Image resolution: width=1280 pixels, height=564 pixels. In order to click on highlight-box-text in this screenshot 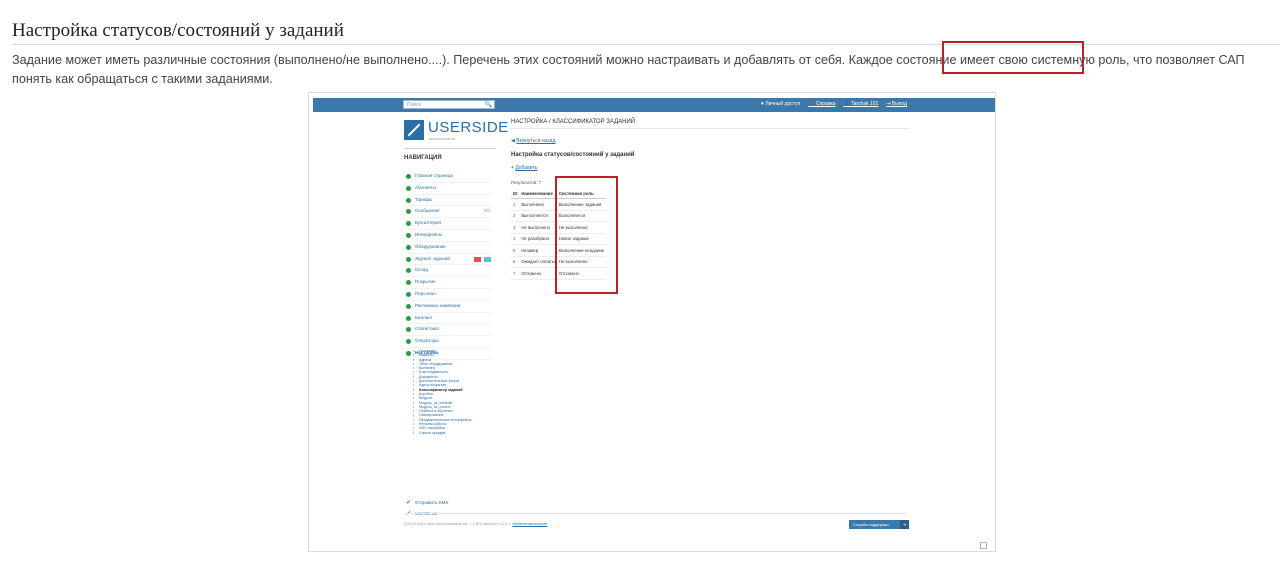, I will do `click(1013, 57)`.